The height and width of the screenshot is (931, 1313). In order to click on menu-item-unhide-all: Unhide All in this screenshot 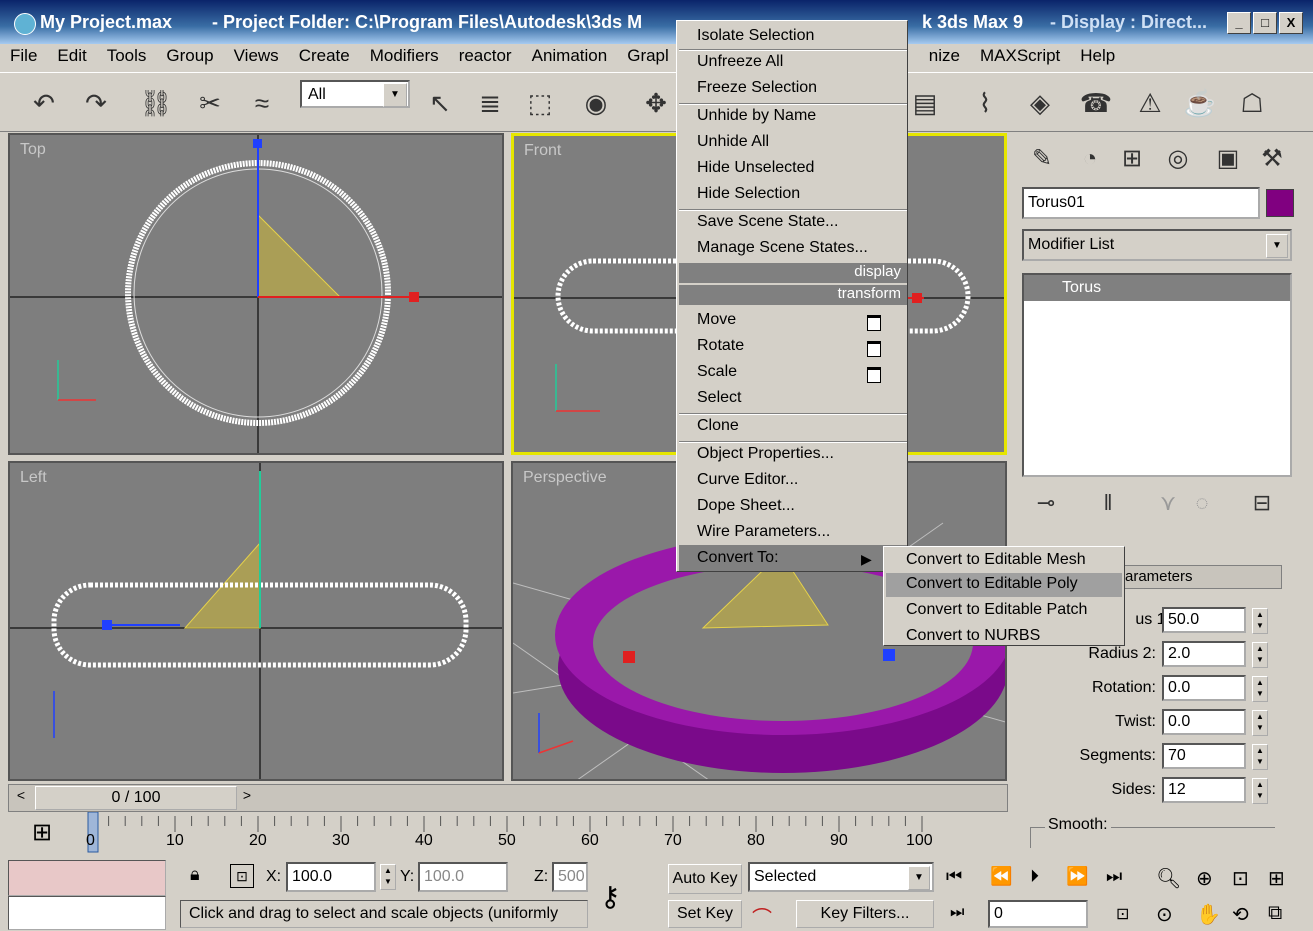, I will do `click(733, 142)`.